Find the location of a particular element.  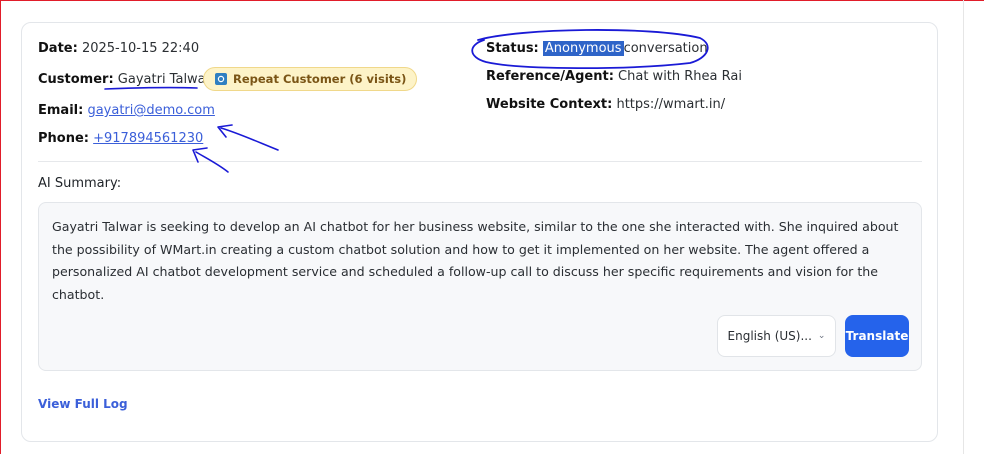

date-value: 2025-10-15 22:40 is located at coordinates (140, 48).